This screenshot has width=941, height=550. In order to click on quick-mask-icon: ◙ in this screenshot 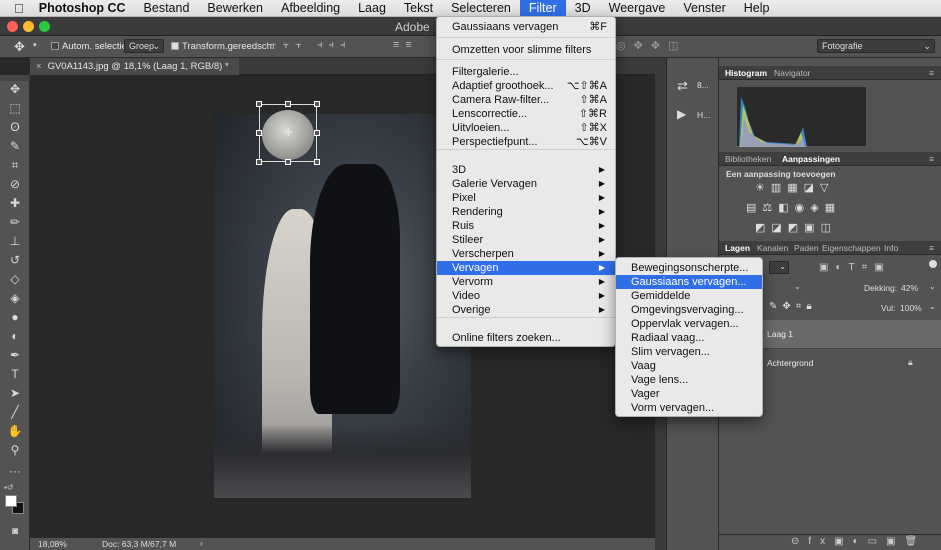, I will do `click(15, 531)`.